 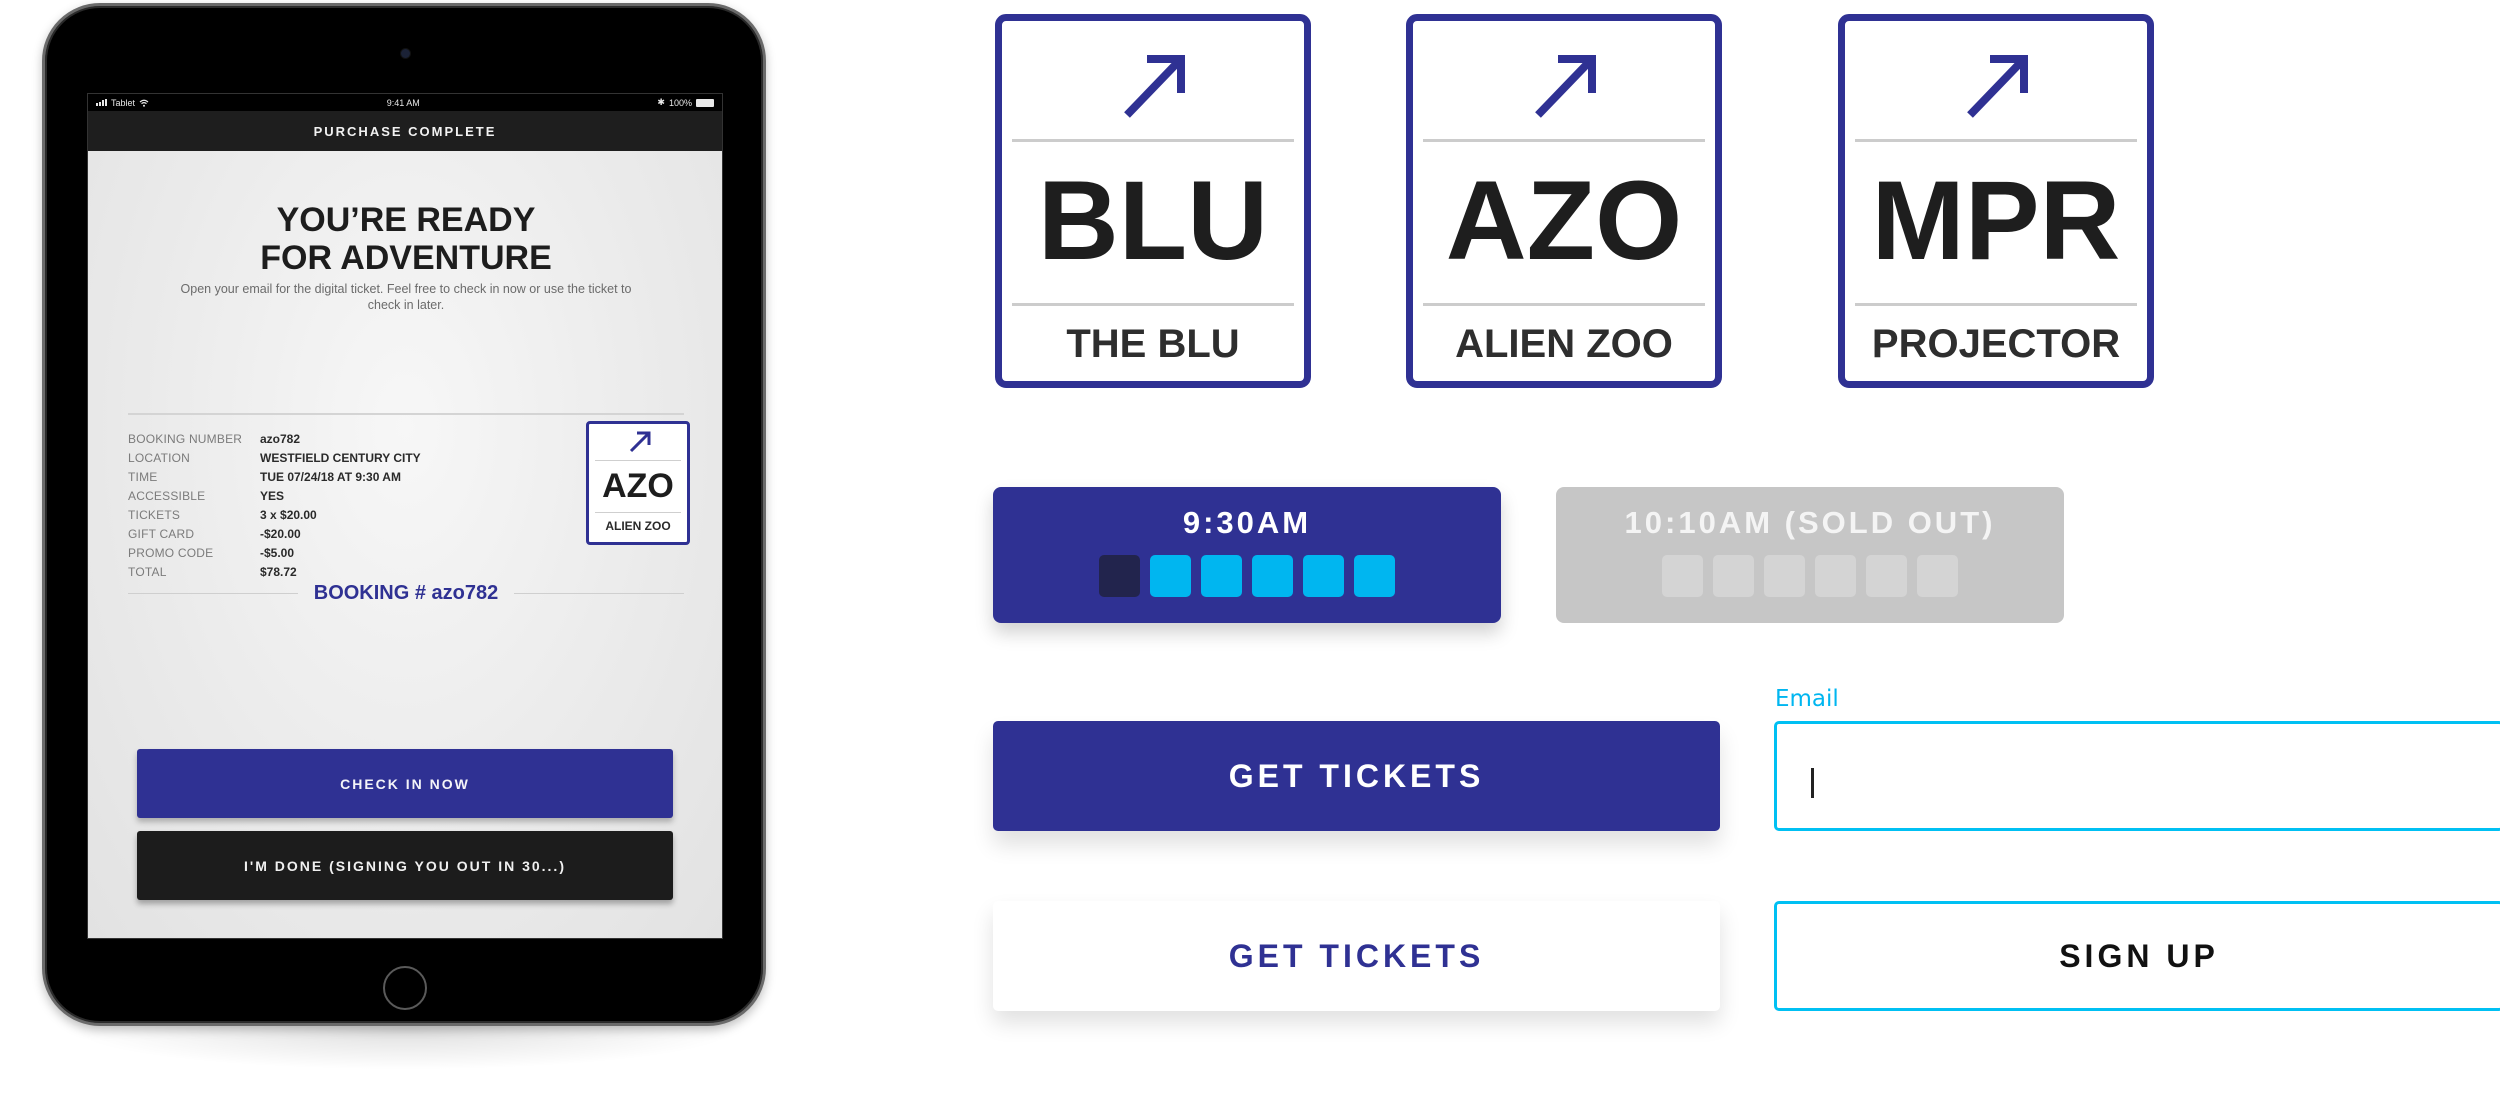 What do you see at coordinates (278, 571) in the screenshot?
I see `detail-value: $78.72` at bounding box center [278, 571].